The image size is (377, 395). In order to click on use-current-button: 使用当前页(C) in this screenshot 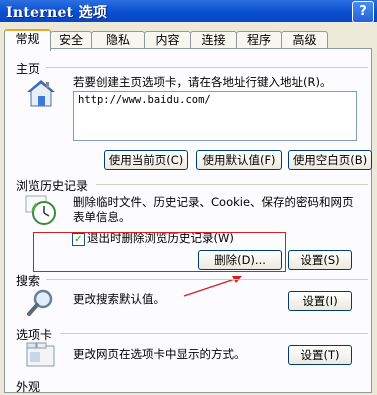, I will do `click(146, 160)`.